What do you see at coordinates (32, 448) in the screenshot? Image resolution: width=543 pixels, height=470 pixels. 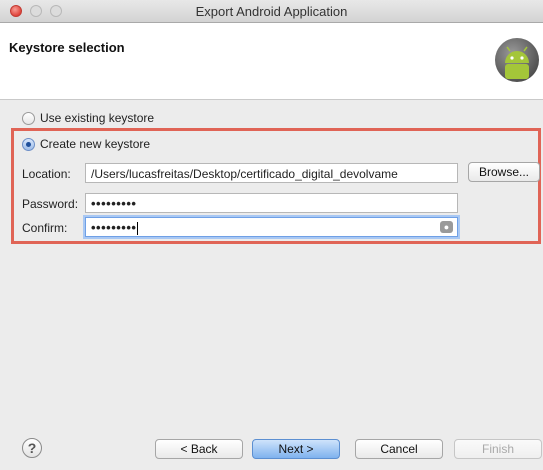 I see `help-icon: ?` at bounding box center [32, 448].